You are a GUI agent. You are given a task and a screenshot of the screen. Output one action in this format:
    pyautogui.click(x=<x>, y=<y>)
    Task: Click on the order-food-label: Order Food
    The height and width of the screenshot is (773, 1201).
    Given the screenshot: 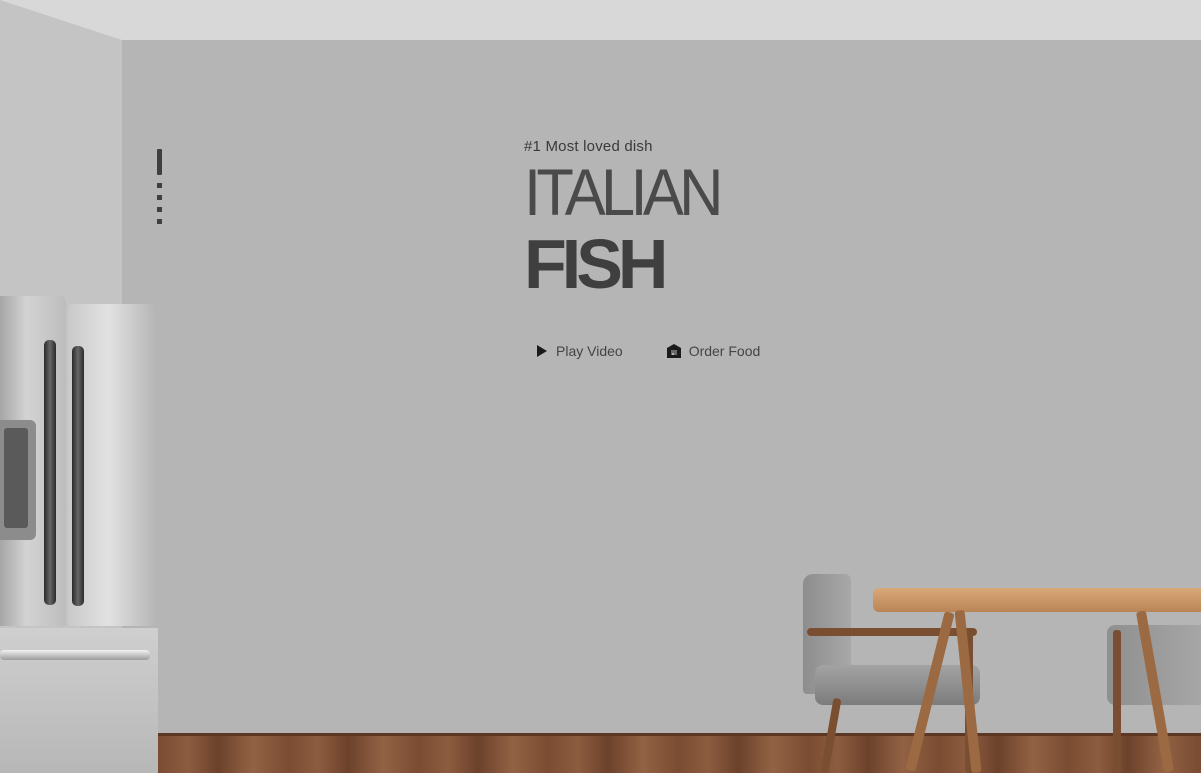 What is the action you would take?
    pyautogui.click(x=724, y=351)
    